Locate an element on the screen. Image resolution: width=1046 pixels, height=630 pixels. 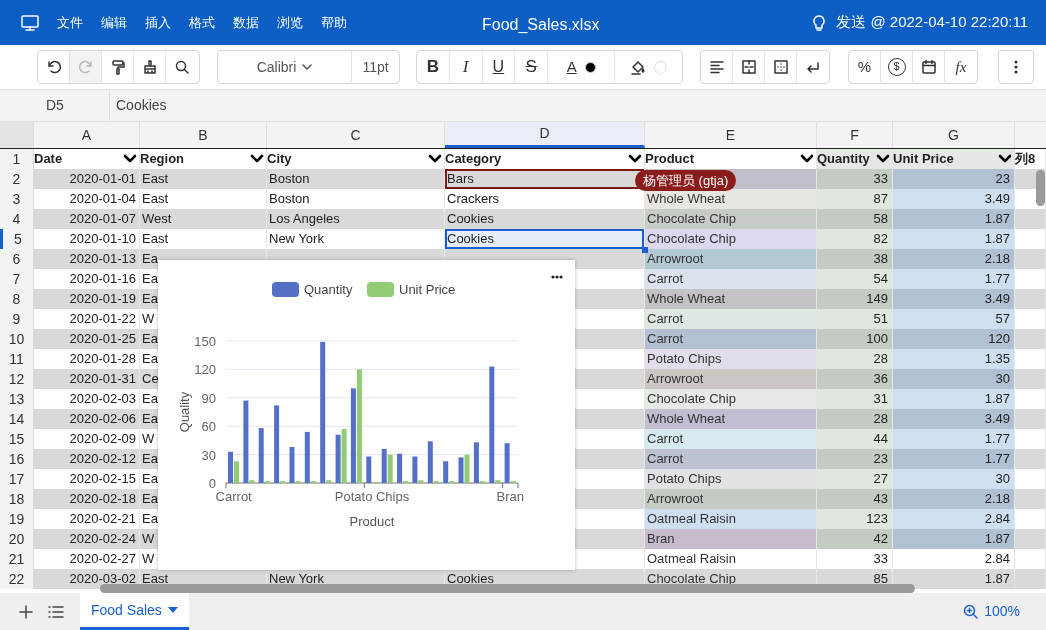
row-header: 11 is located at coordinates (17, 359).